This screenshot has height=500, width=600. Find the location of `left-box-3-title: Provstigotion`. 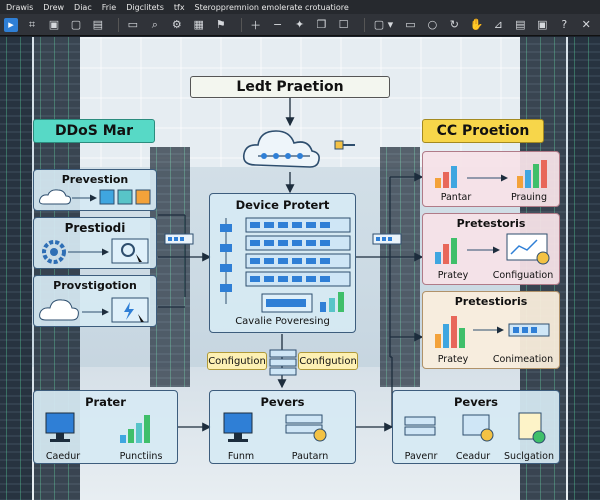

left-box-3-title: Provstigotion is located at coordinates (95, 285).